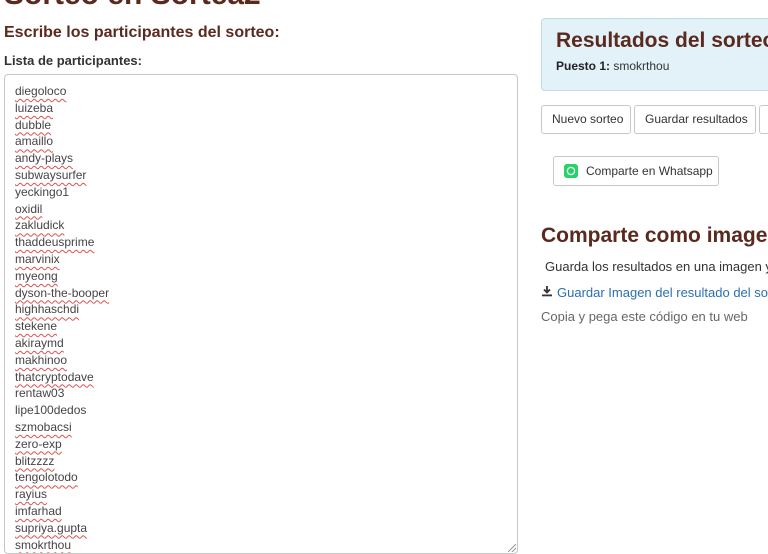 This screenshot has height=554, width=768. Describe the element at coordinates (656, 266) in the screenshot. I see `share-image-description: Guarda los resultados en una imagen y` at that location.